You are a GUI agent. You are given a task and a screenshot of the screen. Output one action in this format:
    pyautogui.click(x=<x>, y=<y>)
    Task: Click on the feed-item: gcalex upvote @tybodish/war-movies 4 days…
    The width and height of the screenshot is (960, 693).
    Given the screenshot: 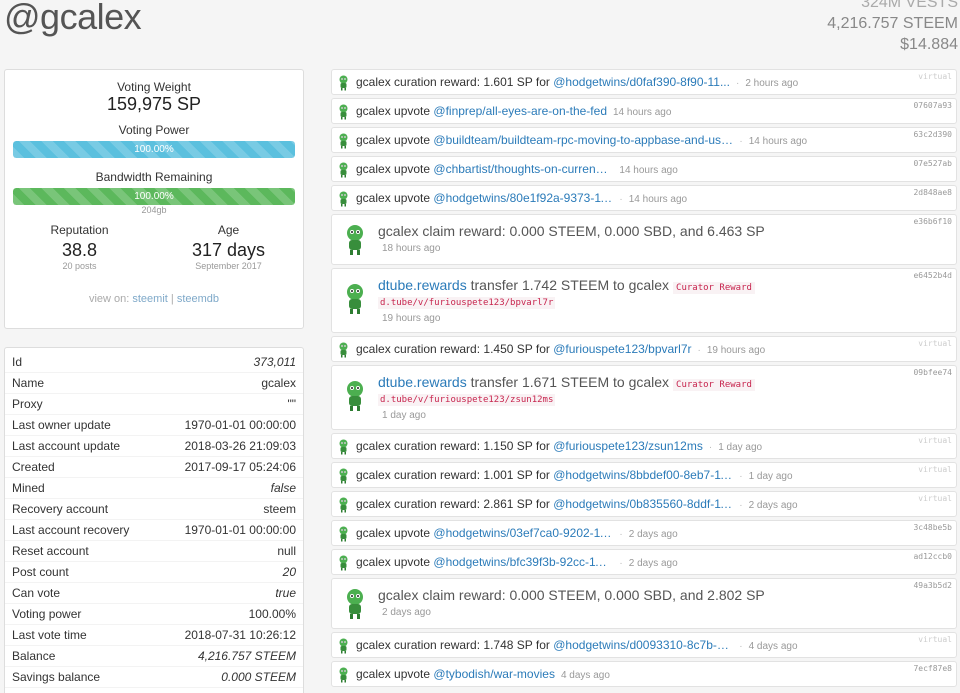 What is the action you would take?
    pyautogui.click(x=644, y=674)
    